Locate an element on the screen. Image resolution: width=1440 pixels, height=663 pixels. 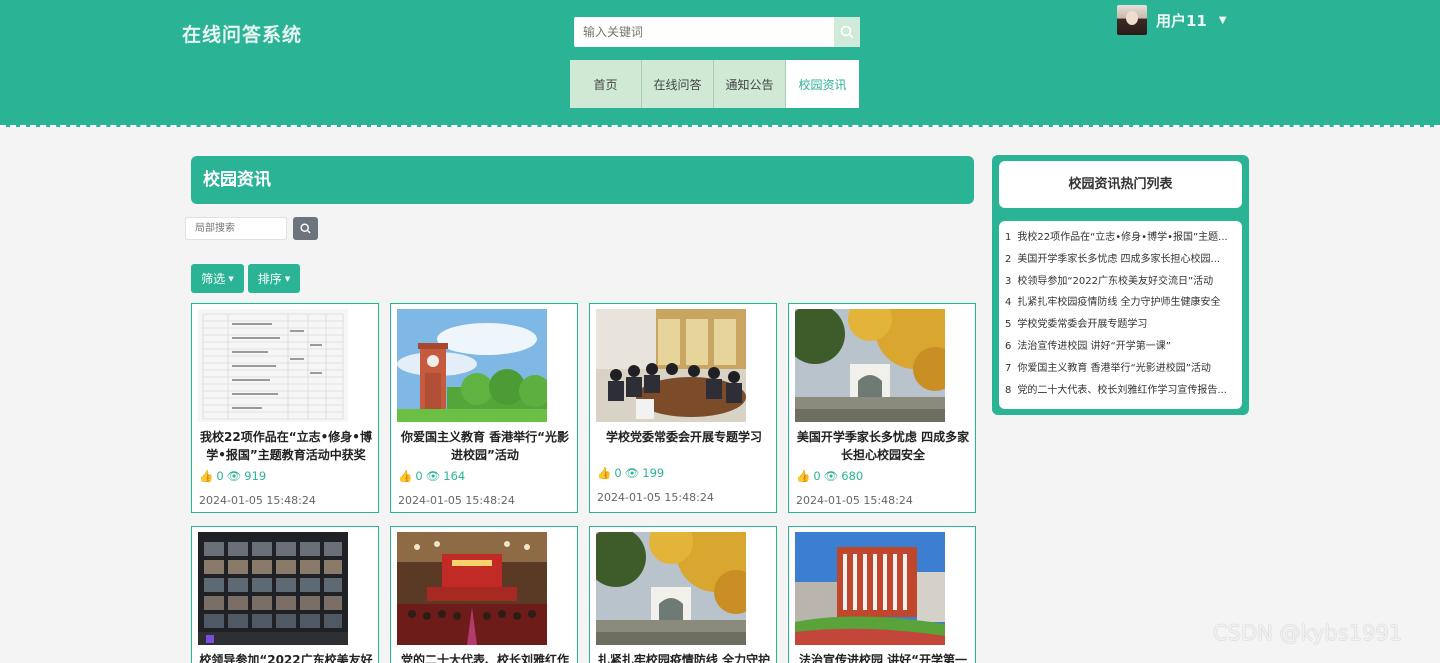
news-card: 党的二十大代表、校长刘雅红作学习宣传报告 is located at coordinates (484, 594).